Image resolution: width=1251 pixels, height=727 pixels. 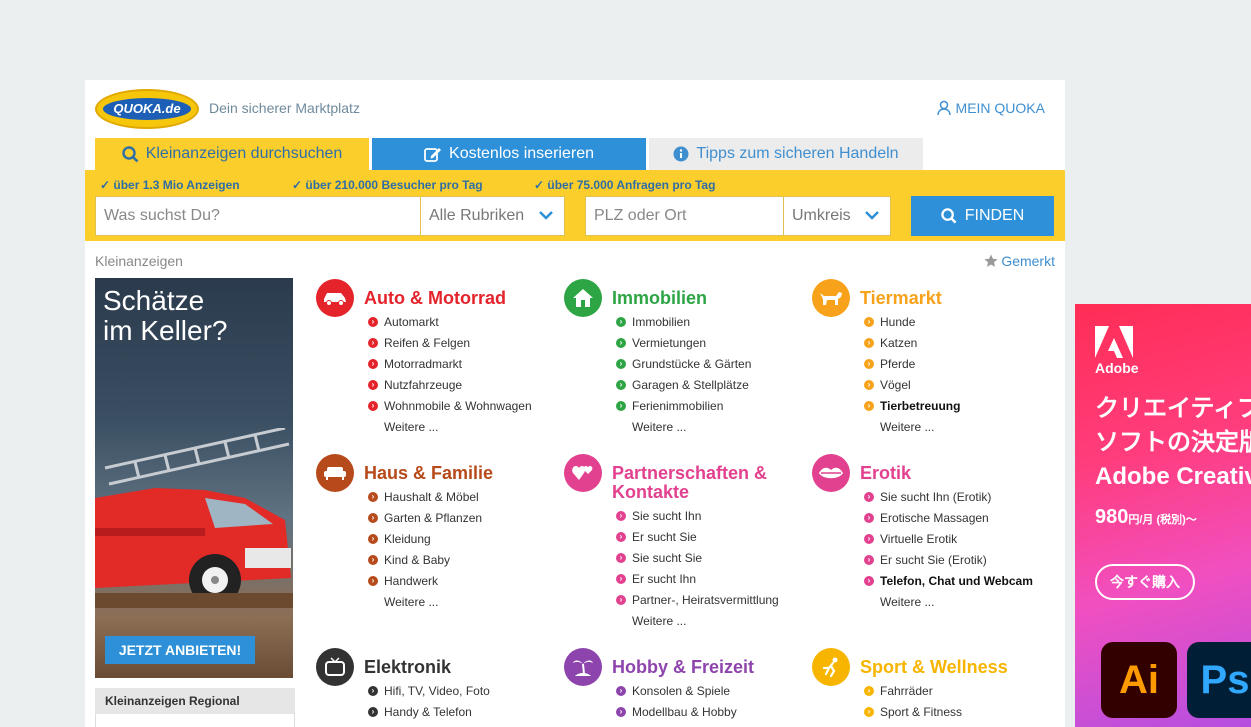 I want to click on illustrator-app-icon: Ai, so click(x=1139, y=680).